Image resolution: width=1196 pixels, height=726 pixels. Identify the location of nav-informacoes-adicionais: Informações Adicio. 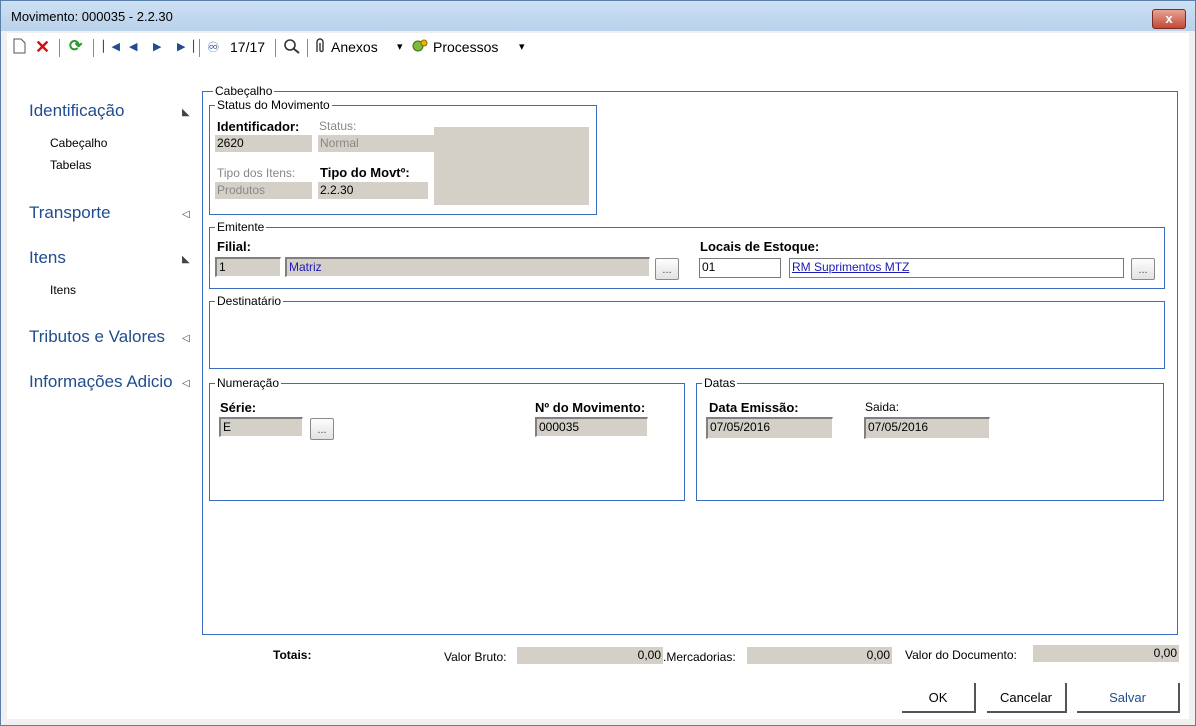
(101, 382).